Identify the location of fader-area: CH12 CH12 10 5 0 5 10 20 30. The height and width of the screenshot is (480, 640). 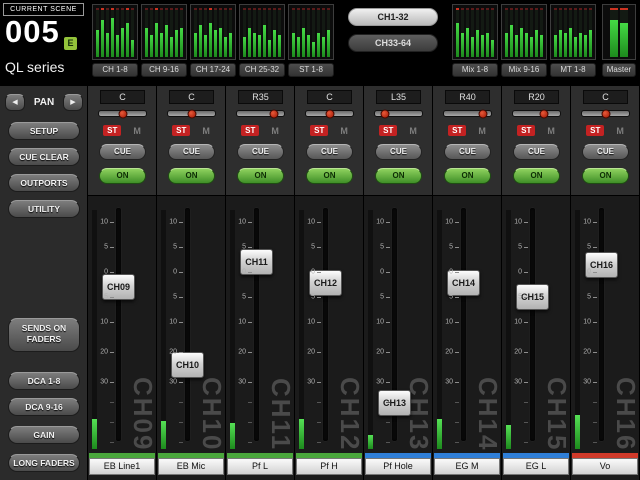
(330, 324).